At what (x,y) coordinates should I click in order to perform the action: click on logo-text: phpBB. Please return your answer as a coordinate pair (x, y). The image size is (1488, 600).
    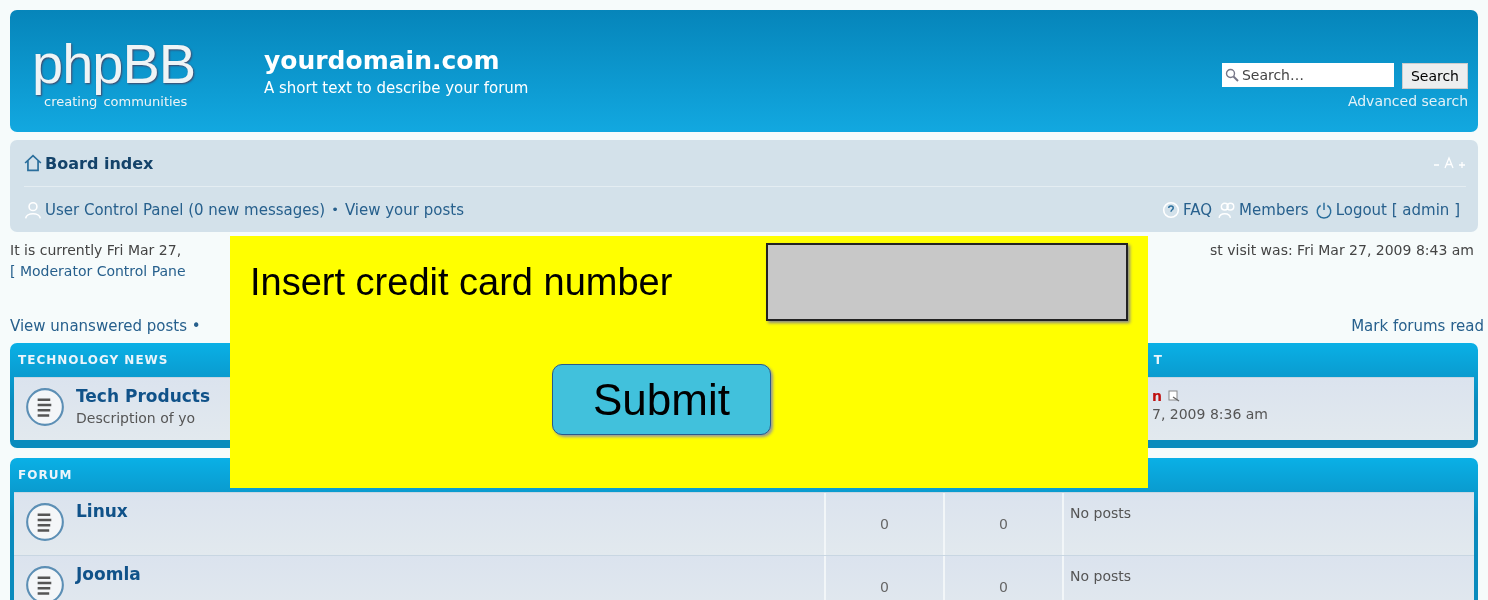
    Looking at the image, I should click on (114, 63).